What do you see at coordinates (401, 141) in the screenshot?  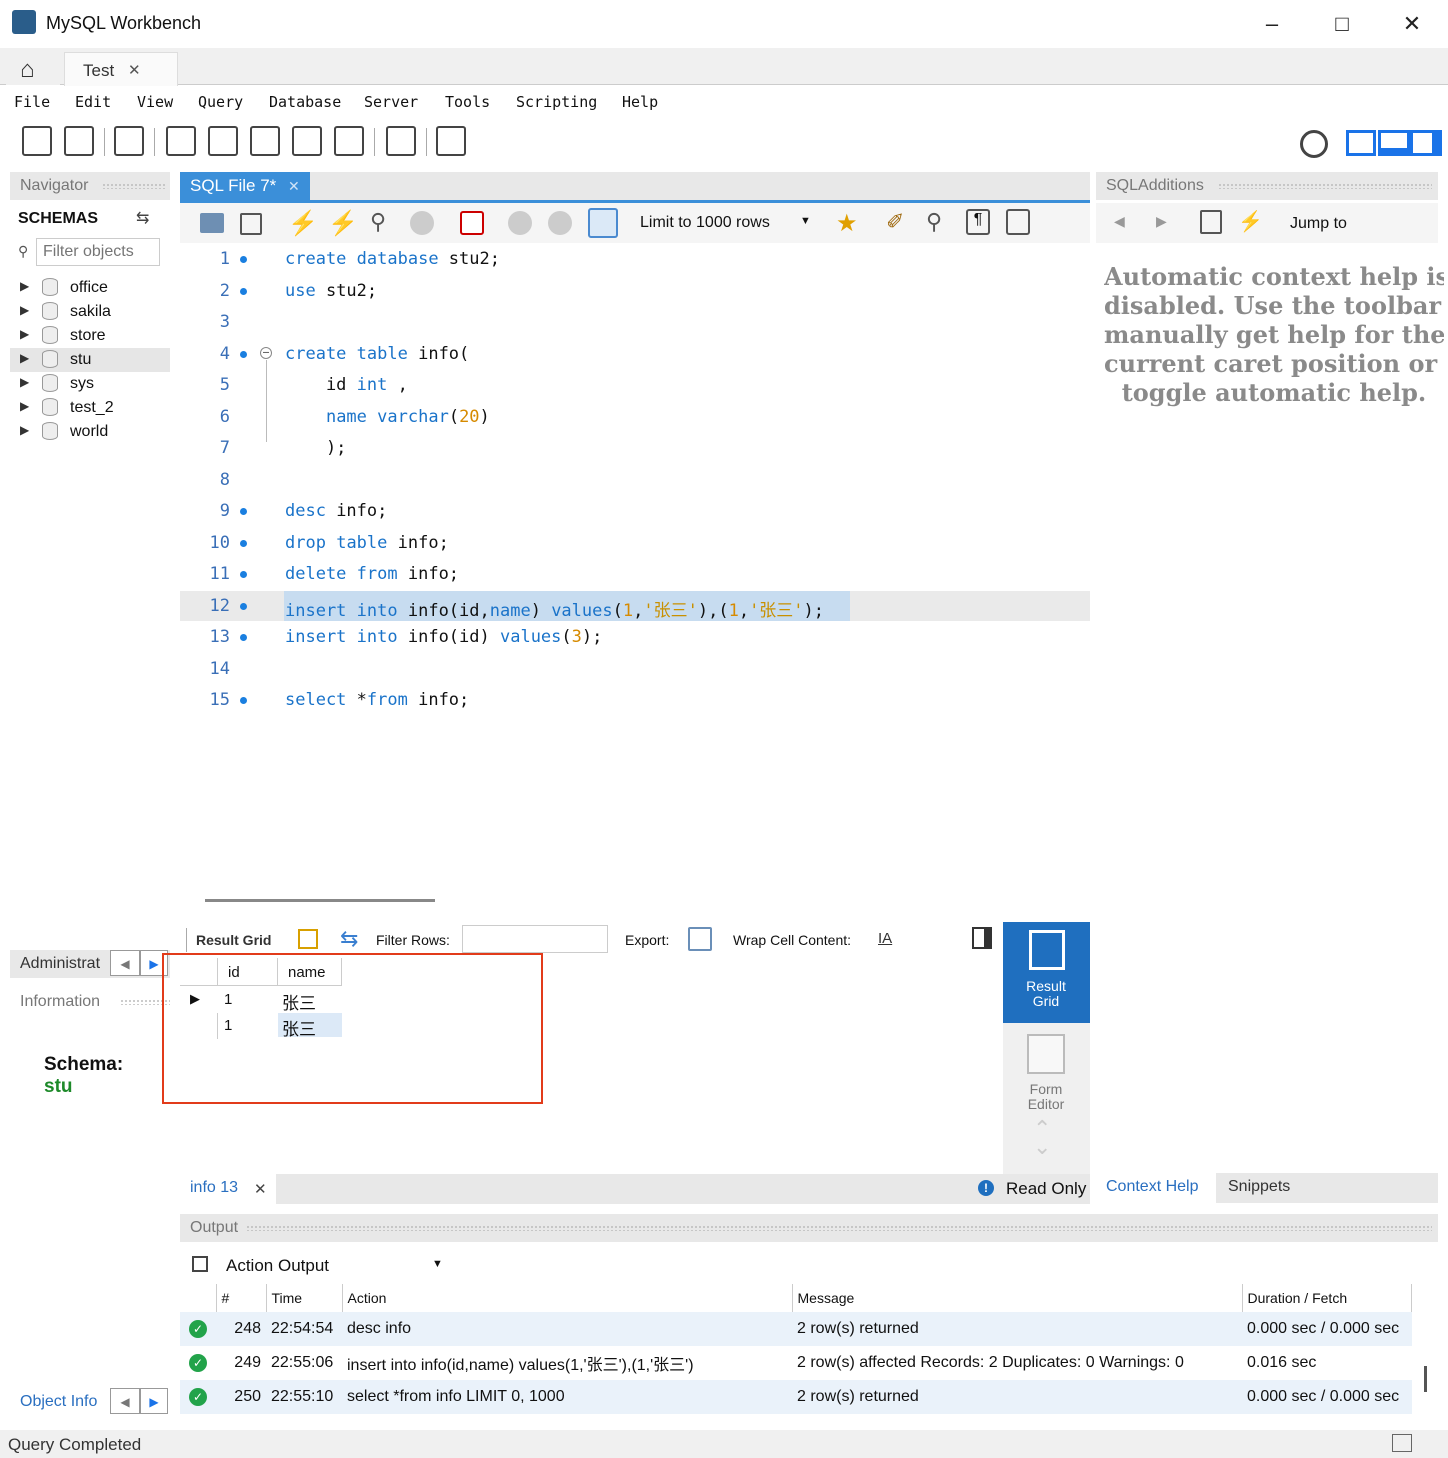 I see `search-table-data-icon` at bounding box center [401, 141].